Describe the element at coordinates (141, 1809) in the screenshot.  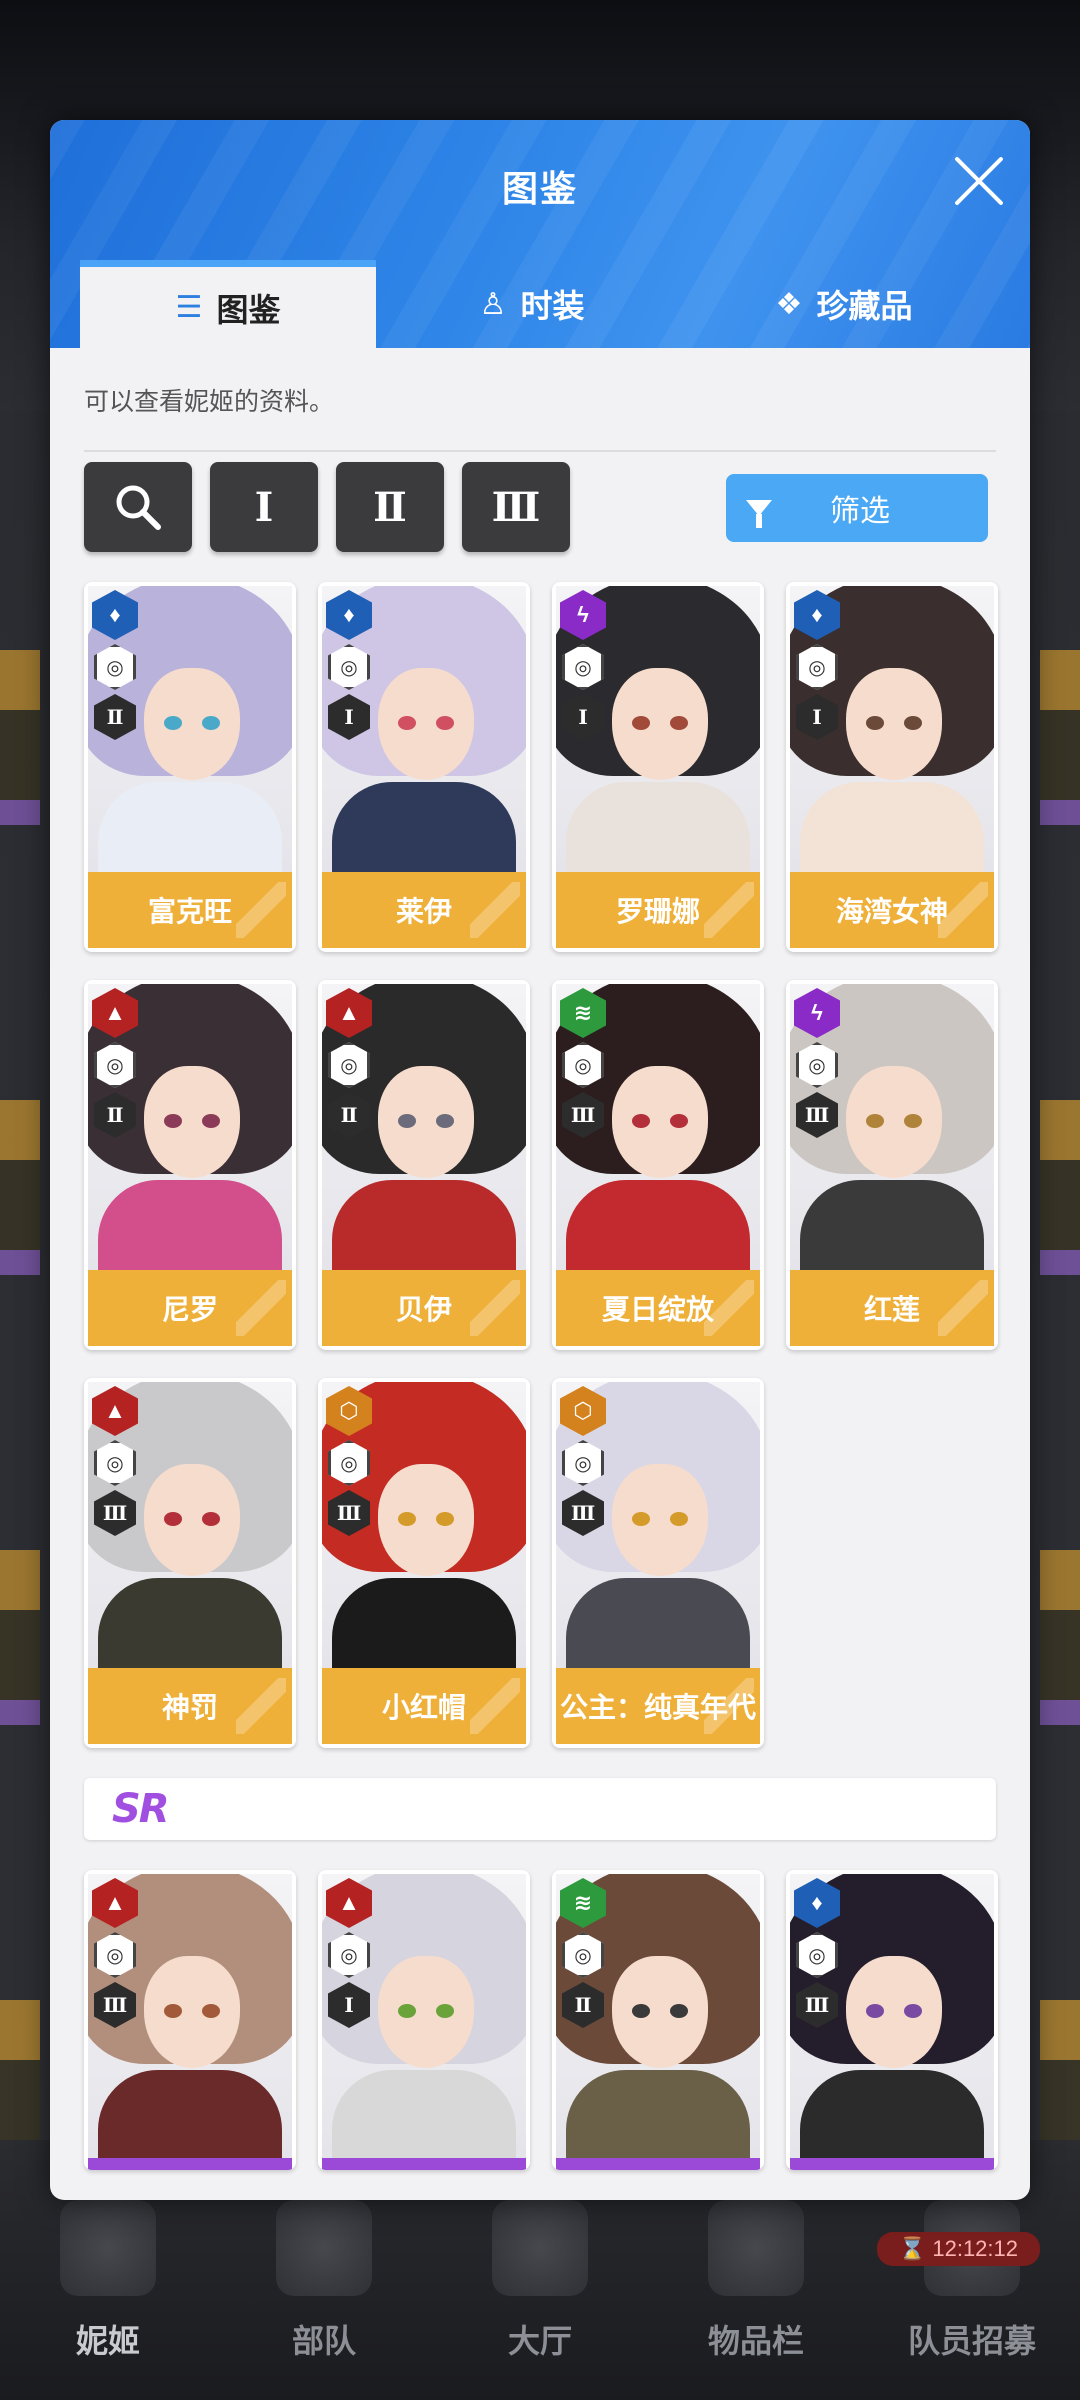
I see `sr-rarity-label: SR` at that location.